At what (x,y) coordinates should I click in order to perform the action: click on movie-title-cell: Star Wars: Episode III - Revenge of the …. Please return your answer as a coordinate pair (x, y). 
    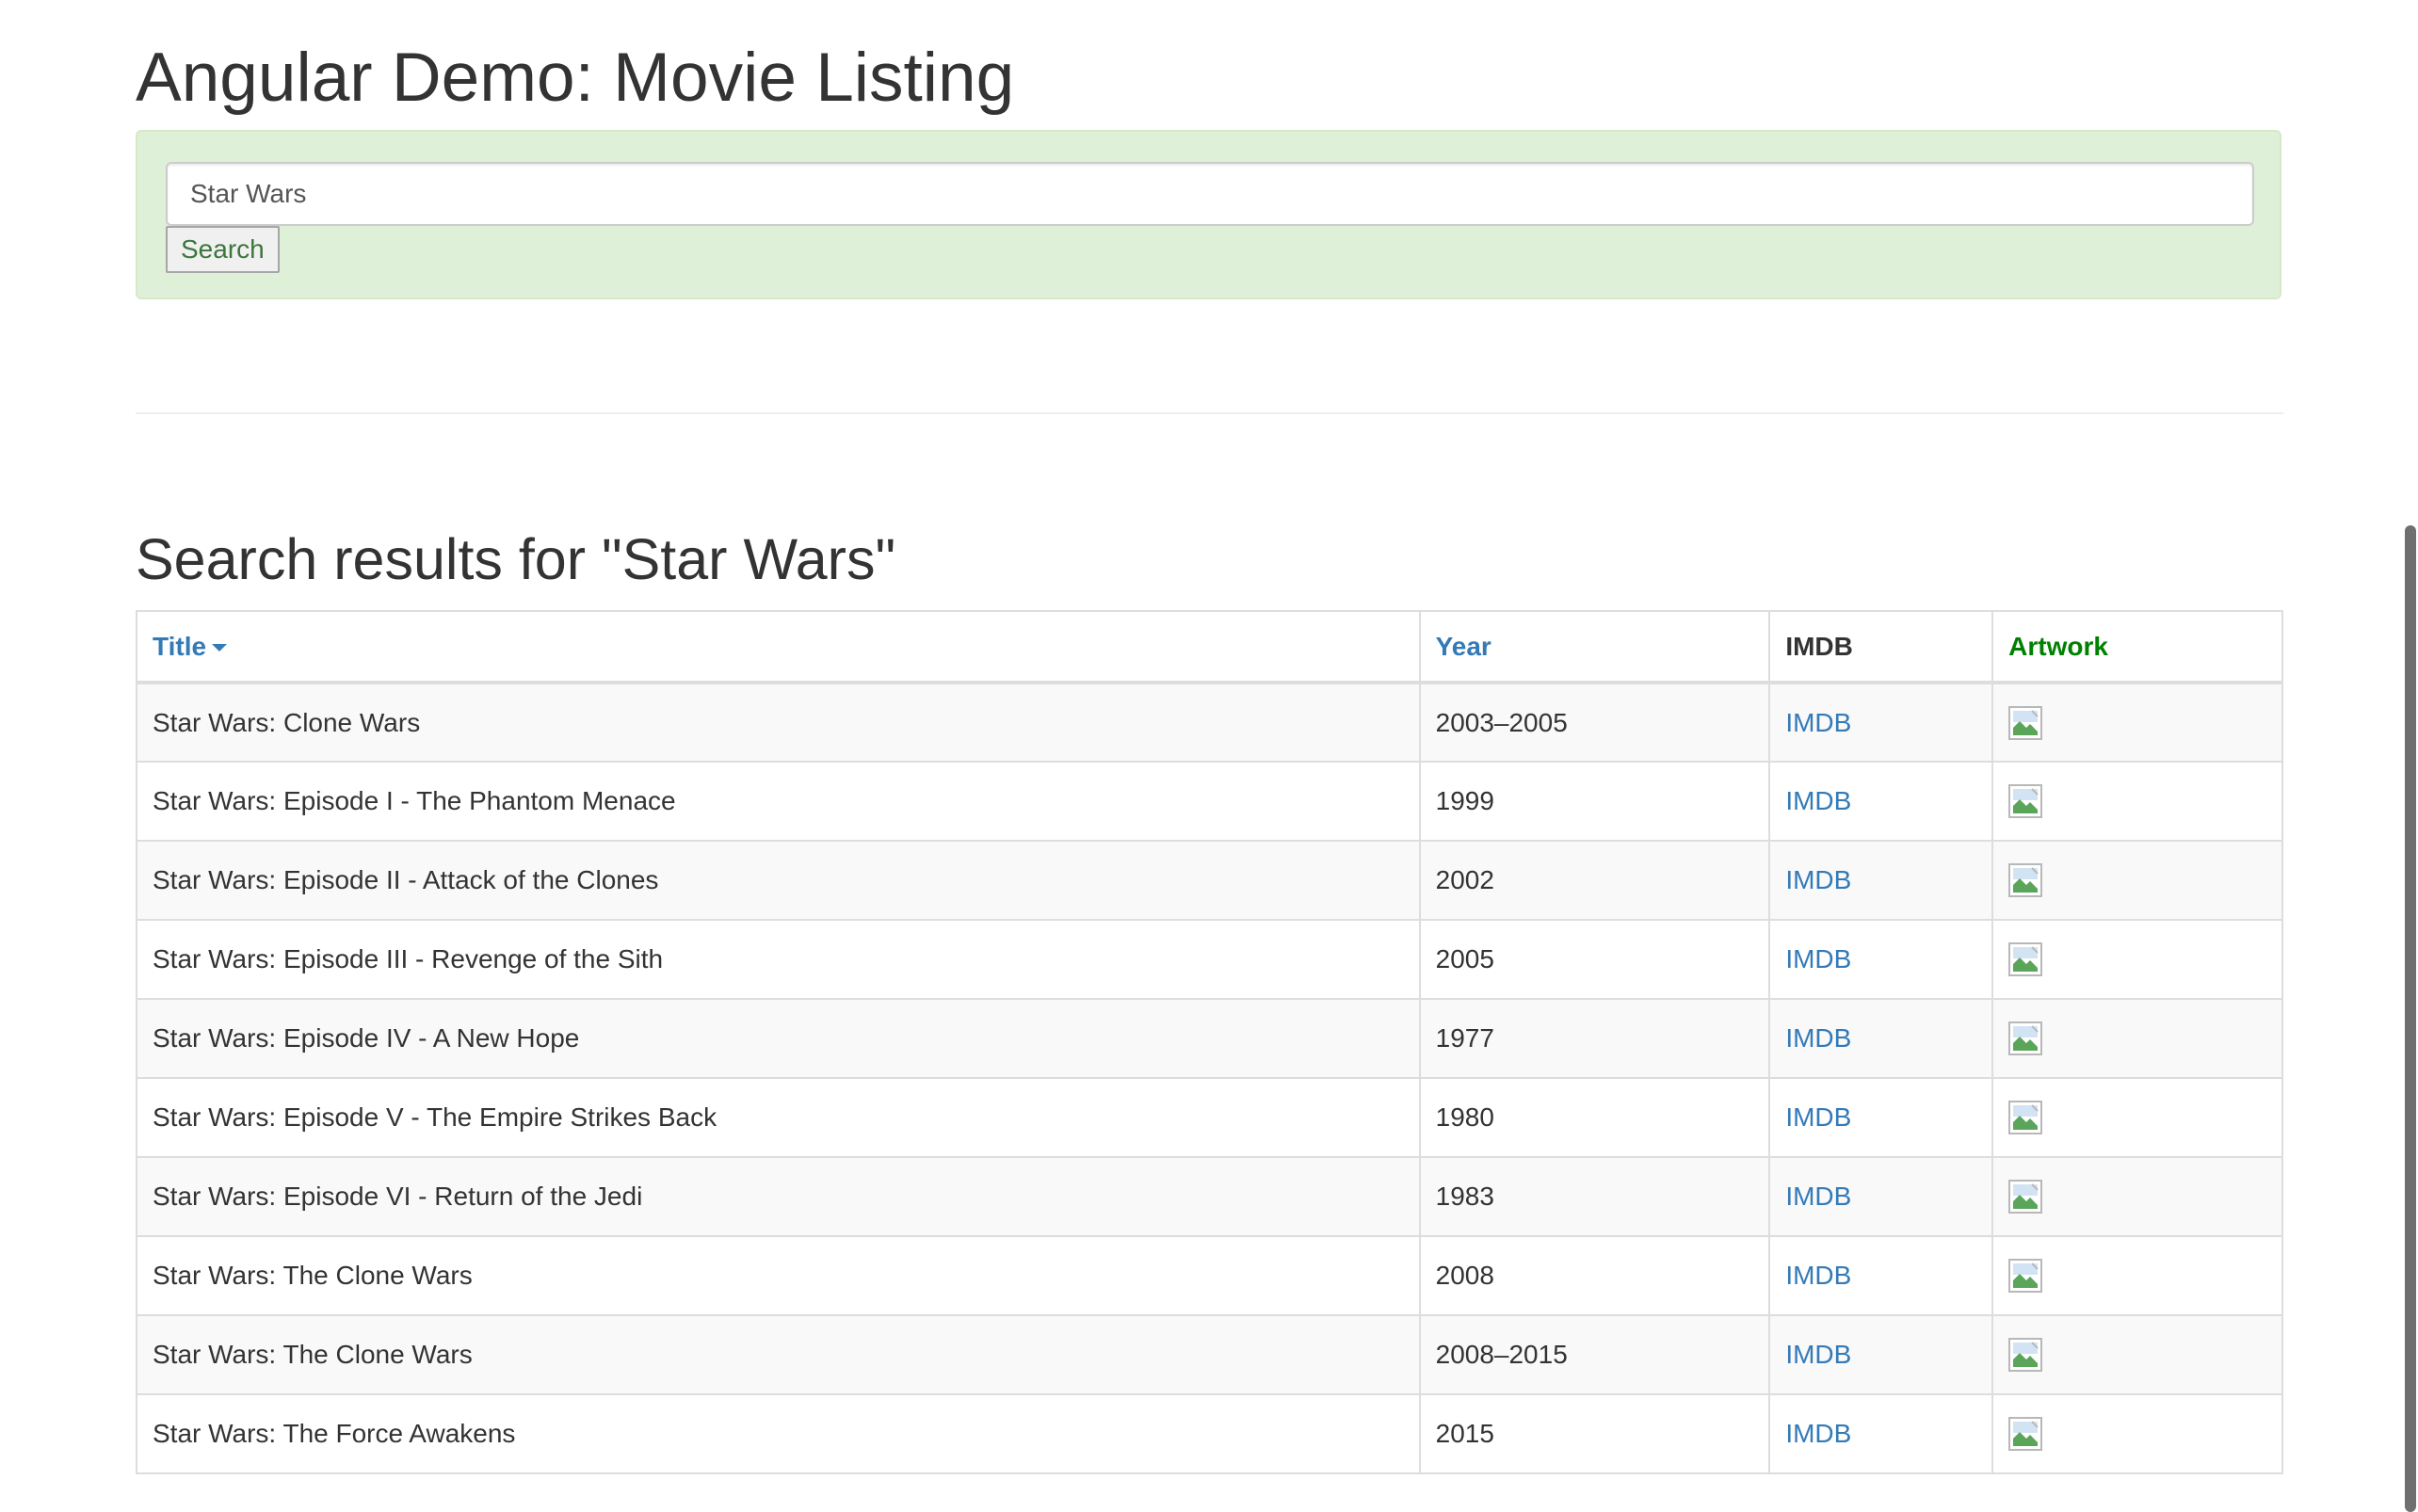
    Looking at the image, I should click on (778, 959).